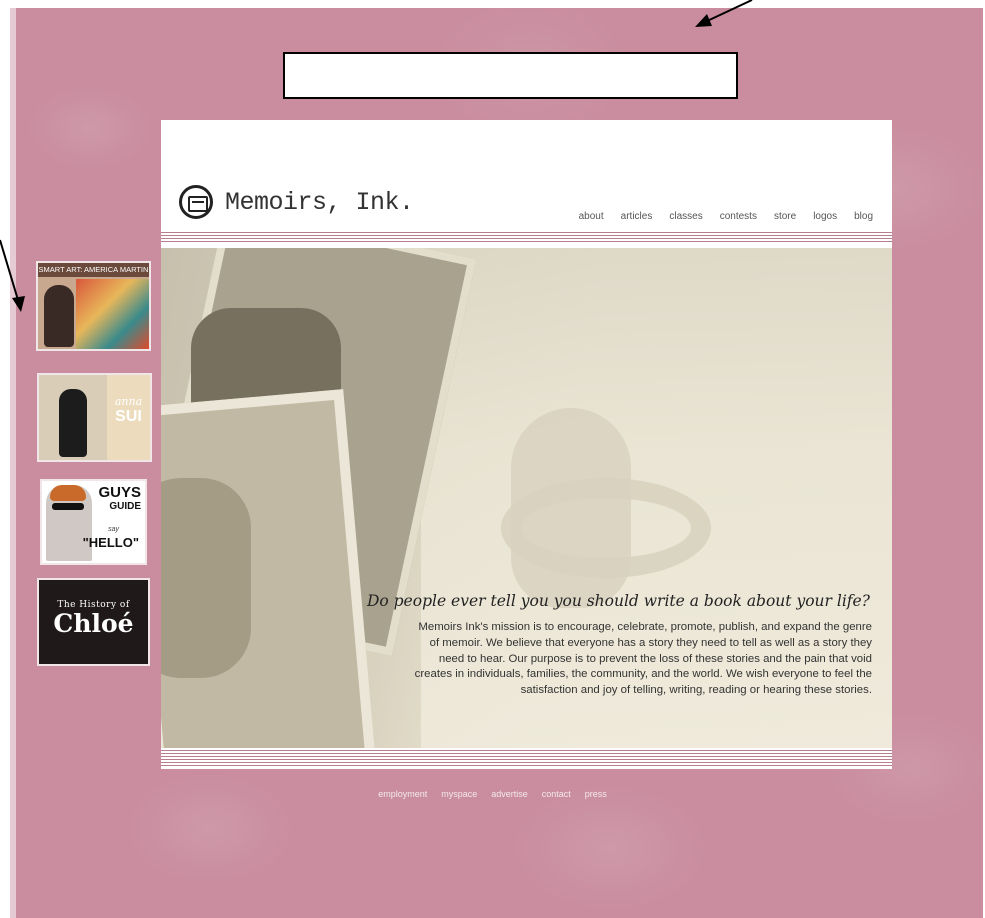  I want to click on kid-hair, so click(68, 493).